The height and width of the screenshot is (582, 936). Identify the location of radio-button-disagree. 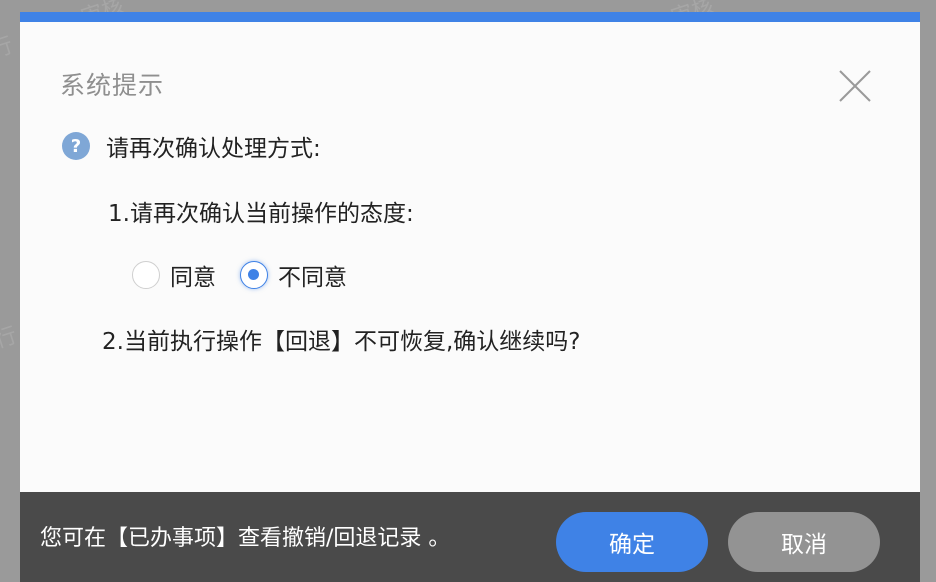
(254, 275).